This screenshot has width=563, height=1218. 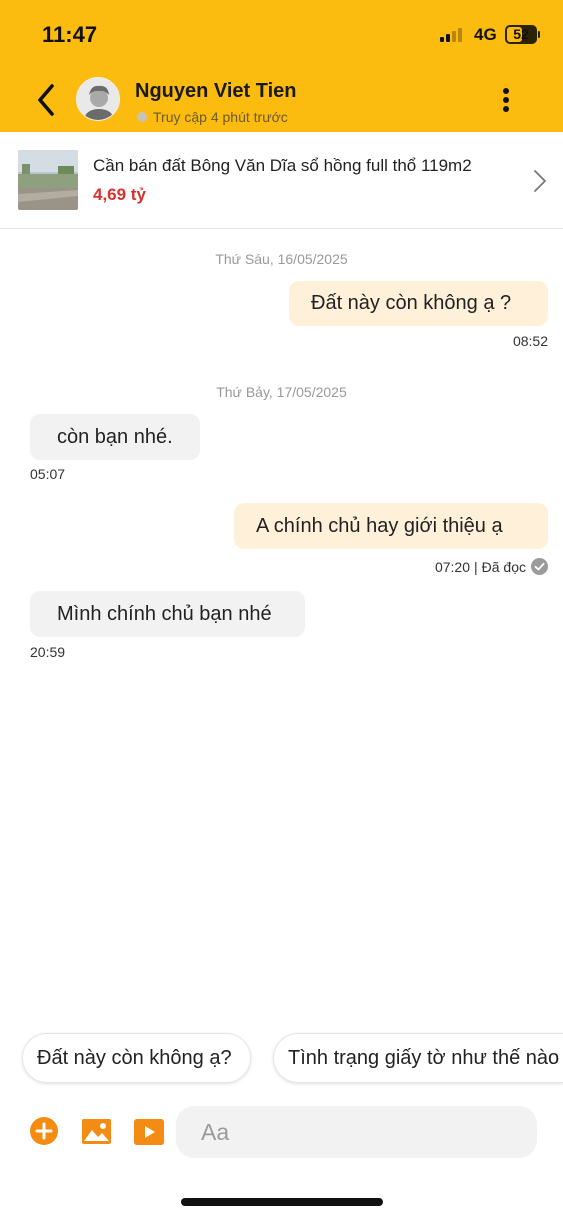 What do you see at coordinates (70, 34) in the screenshot?
I see `status-time: 11:47` at bounding box center [70, 34].